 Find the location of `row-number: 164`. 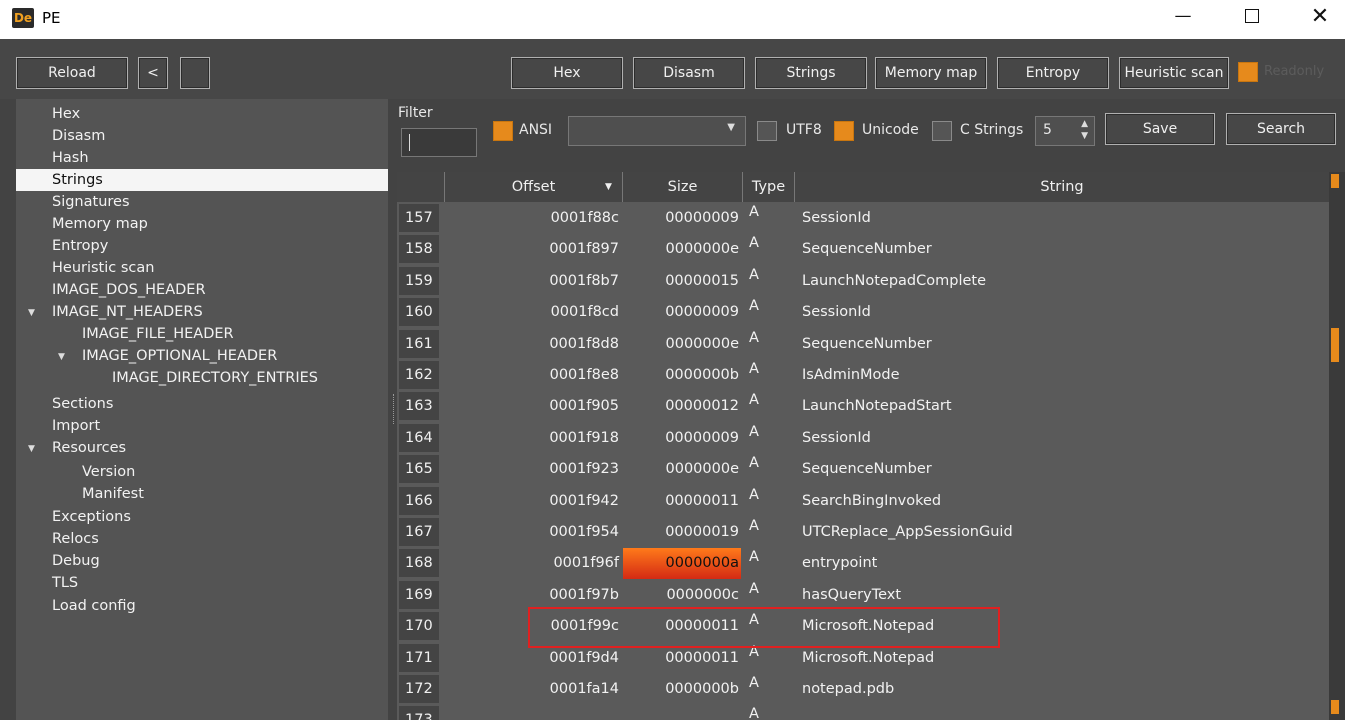

row-number: 164 is located at coordinates (419, 437).